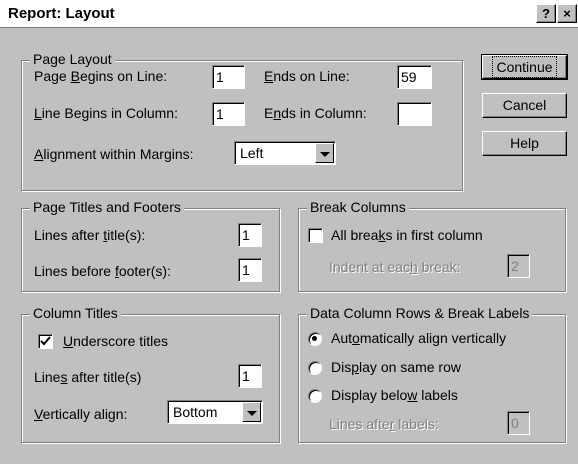 Image resolution: width=578 pixels, height=464 pixels. Describe the element at coordinates (75, 313) in the screenshot. I see `column-titles-legend: Column Titles` at that location.